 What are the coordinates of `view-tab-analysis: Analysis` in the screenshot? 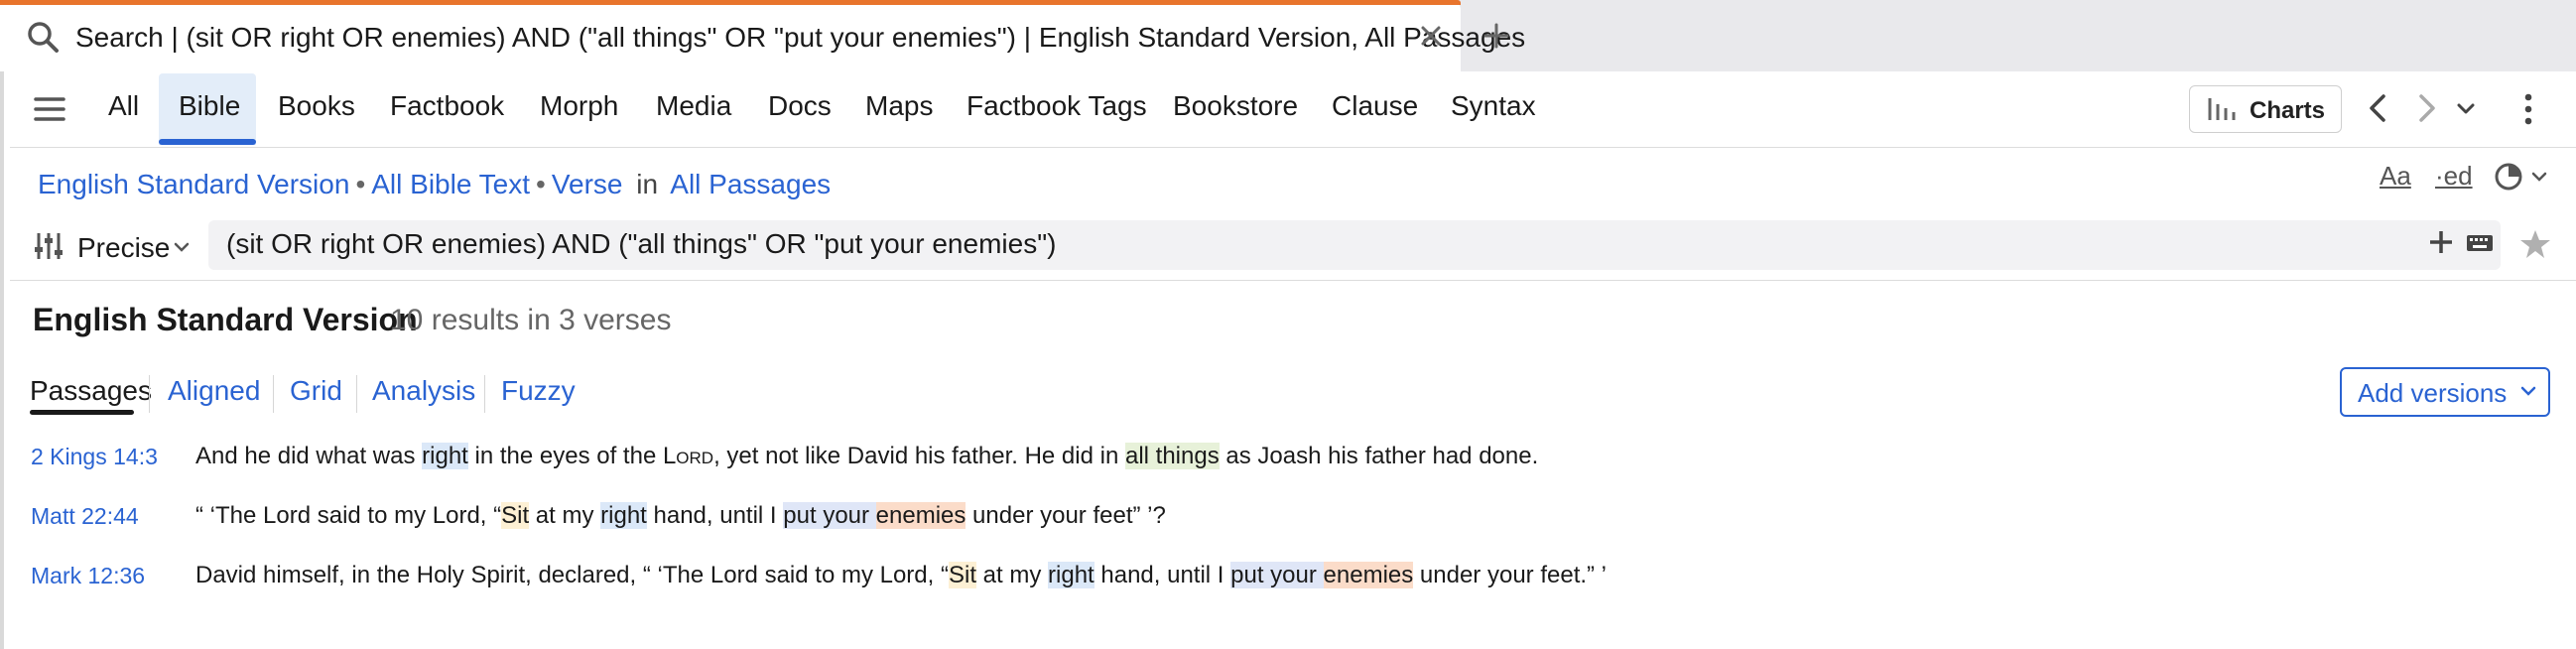 It's located at (424, 391).